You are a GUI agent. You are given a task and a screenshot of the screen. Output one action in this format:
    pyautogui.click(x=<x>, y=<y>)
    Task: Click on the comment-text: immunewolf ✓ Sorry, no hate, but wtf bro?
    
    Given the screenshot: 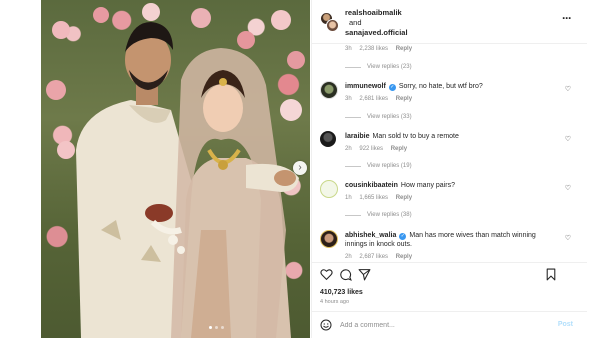 What is the action you would take?
    pyautogui.click(x=450, y=86)
    